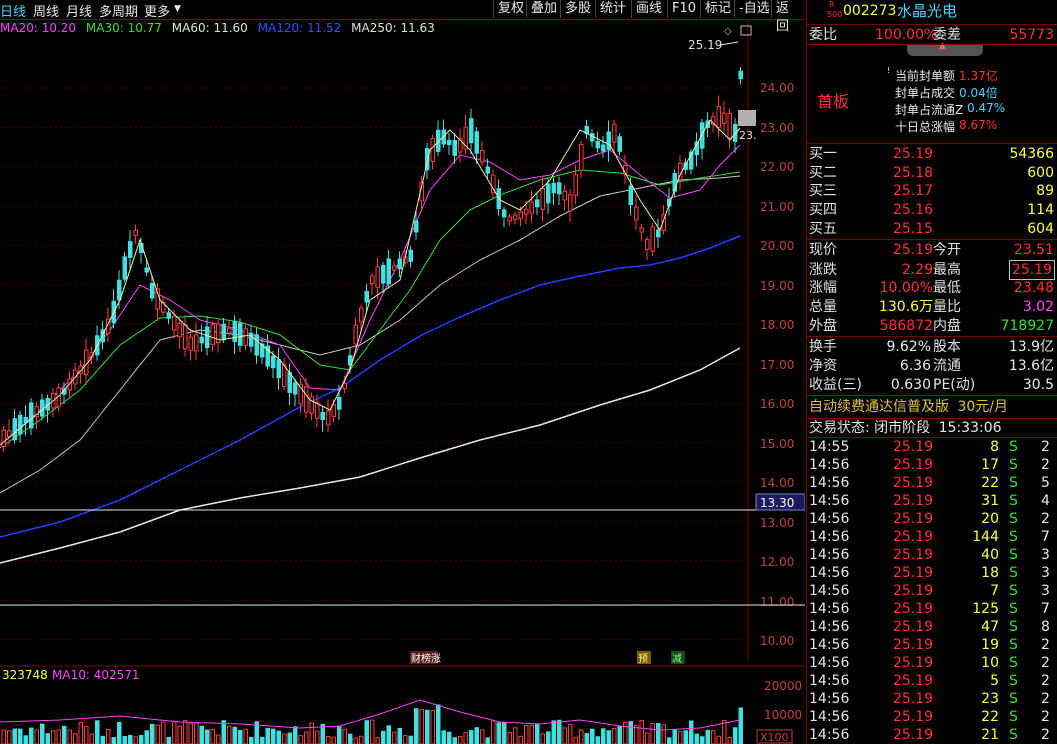 This screenshot has height=744, width=1057. Describe the element at coordinates (510, 9) in the screenshot. I see `restore-rights-button: 复权` at that location.